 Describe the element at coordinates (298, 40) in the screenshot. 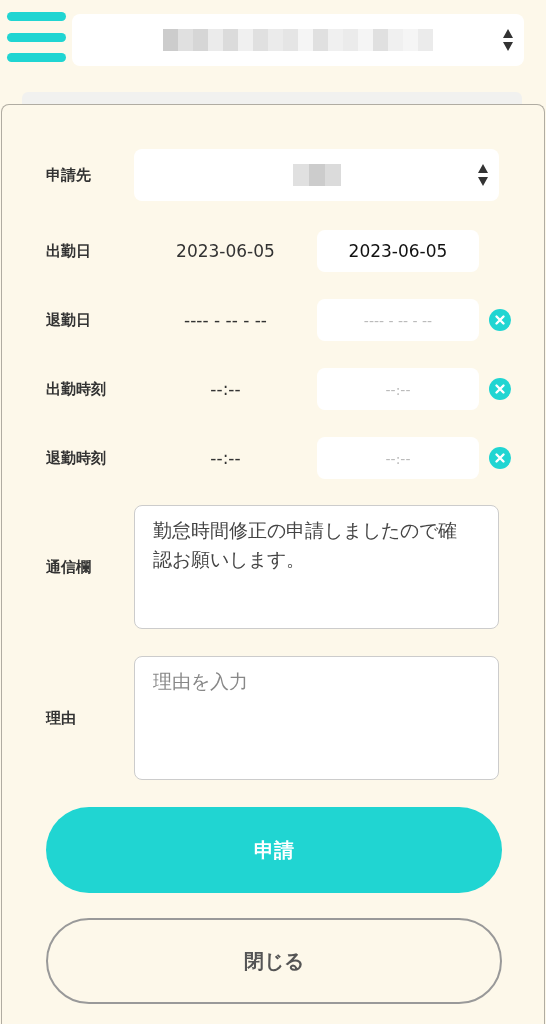

I see `company-select` at that location.